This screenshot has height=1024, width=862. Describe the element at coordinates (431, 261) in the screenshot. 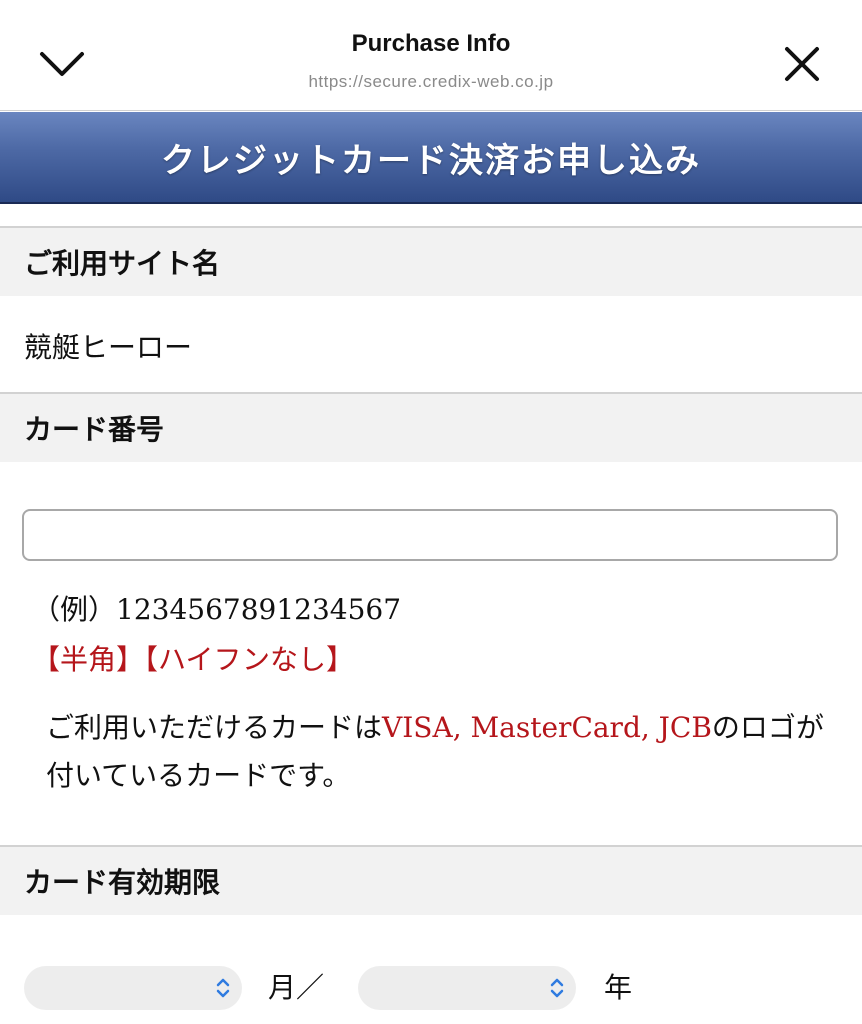

I see `site-name-heading: ご利用サイト名` at that location.